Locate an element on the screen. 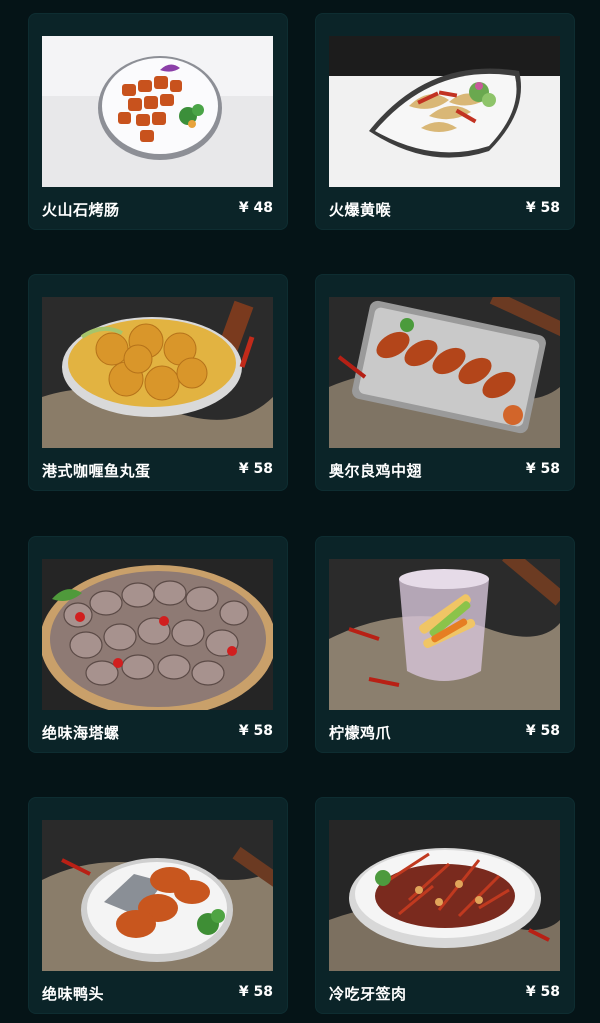 The width and height of the screenshot is (600, 1023). dish-name: 港式咖喱鱼丸蛋 is located at coordinates (96, 471).